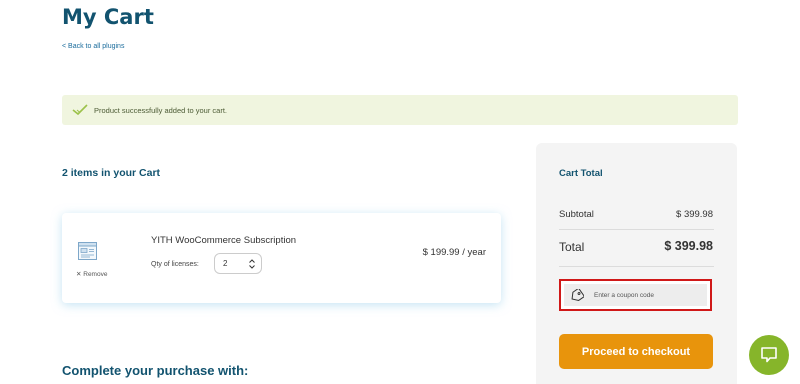  Describe the element at coordinates (111, 173) in the screenshot. I see `cart-items-heading: 2 items in your Cart` at that location.